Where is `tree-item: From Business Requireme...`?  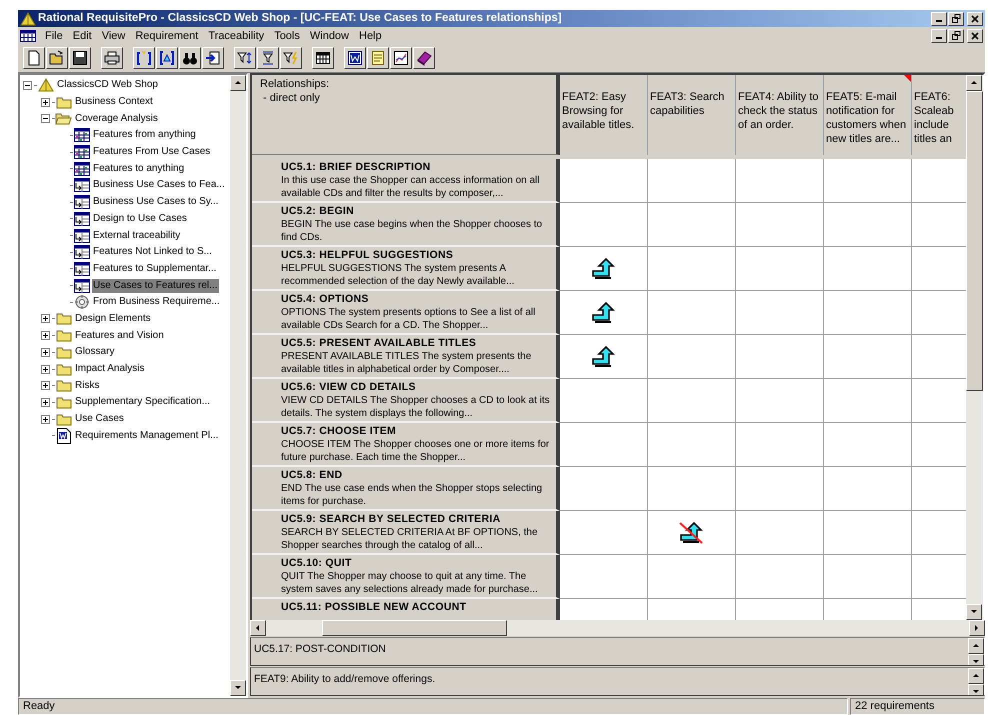 tree-item: From Business Requireme... is located at coordinates (156, 302).